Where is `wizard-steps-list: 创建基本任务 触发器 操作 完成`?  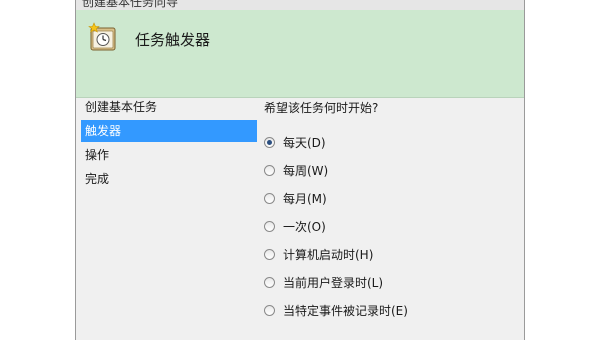
wizard-steps-list: 创建基本任务 触发器 操作 完成 is located at coordinates (169, 144).